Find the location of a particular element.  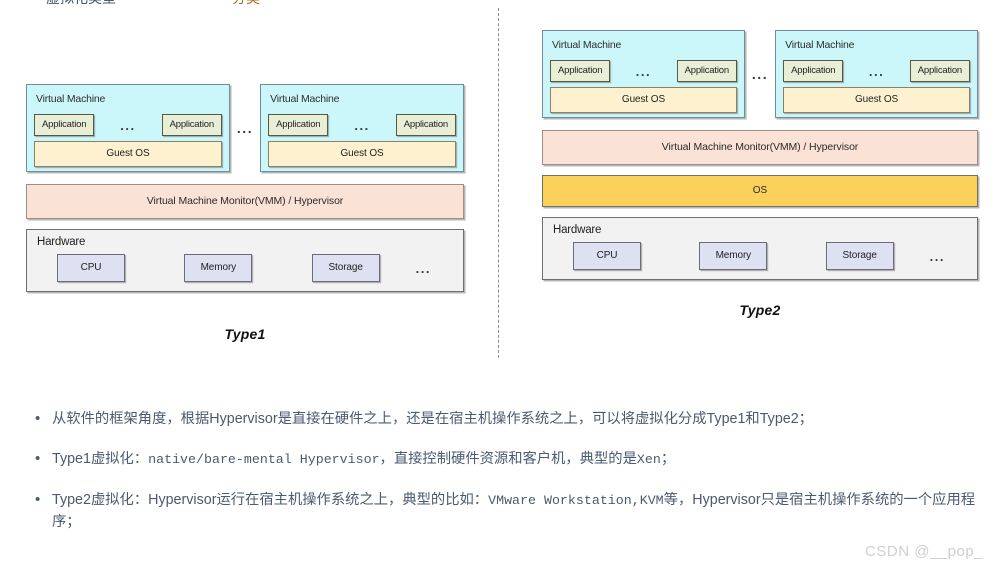

text-fragment: ，直接控制硬件资源和客户机，典型的是 is located at coordinates (508, 459).